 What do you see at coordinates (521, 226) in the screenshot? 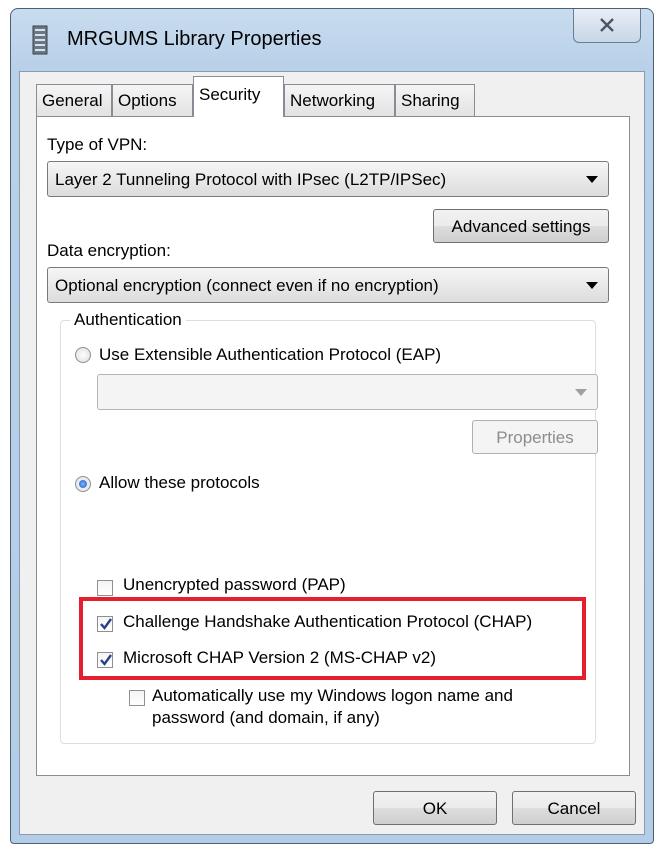
I see `advanced-settings-button: Advanced settings` at bounding box center [521, 226].